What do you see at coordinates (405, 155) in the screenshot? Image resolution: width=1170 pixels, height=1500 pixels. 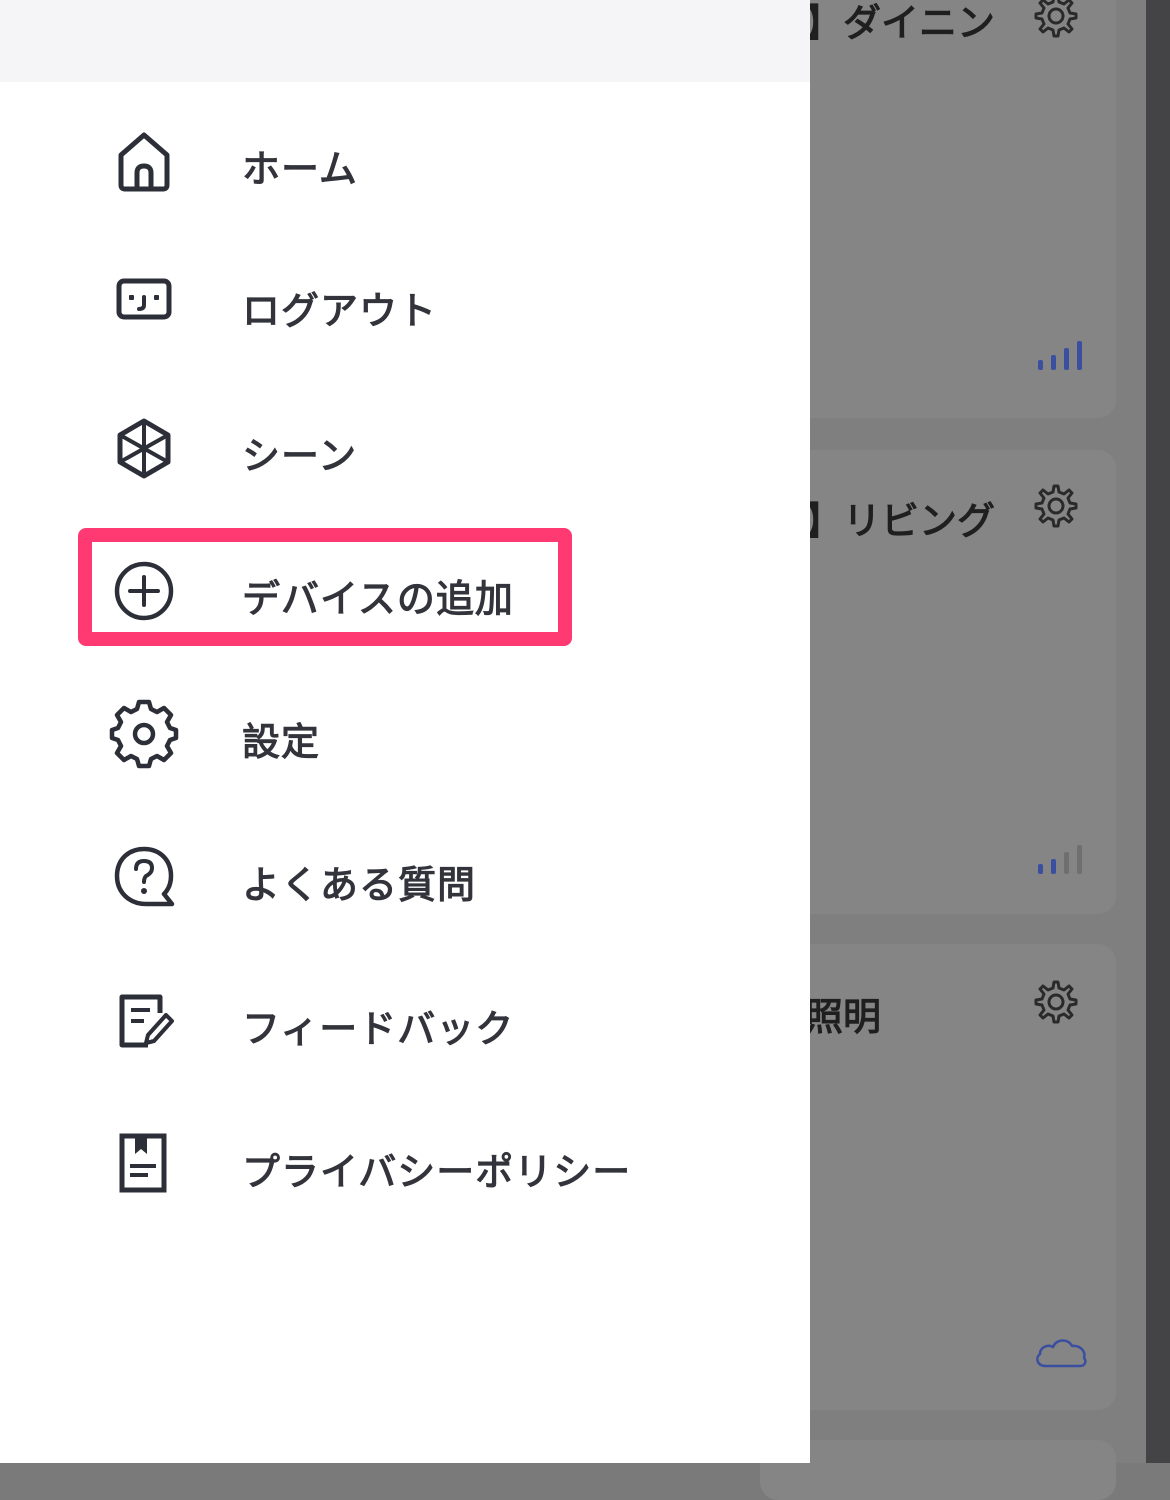 I see `menu-item-home: ホーム` at bounding box center [405, 155].